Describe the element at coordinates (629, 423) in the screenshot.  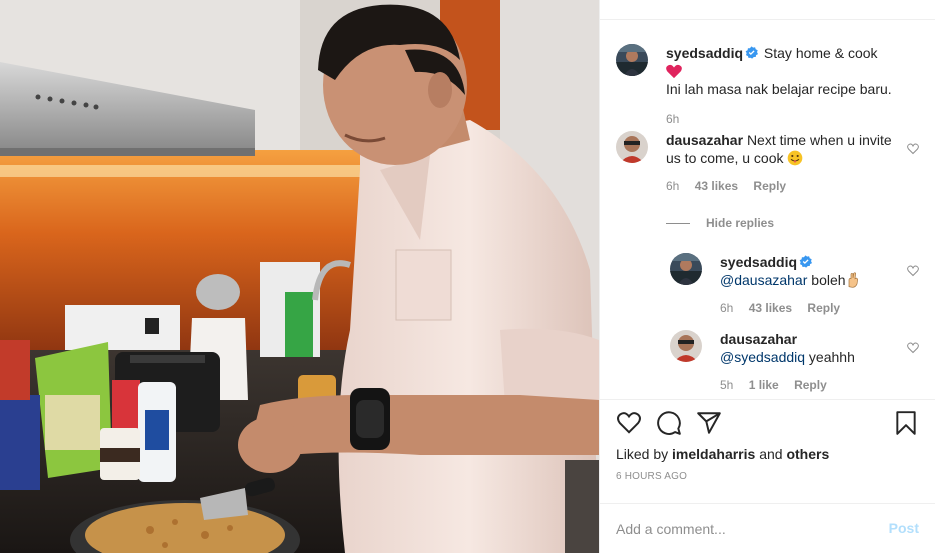
I see `heart-icon` at that location.